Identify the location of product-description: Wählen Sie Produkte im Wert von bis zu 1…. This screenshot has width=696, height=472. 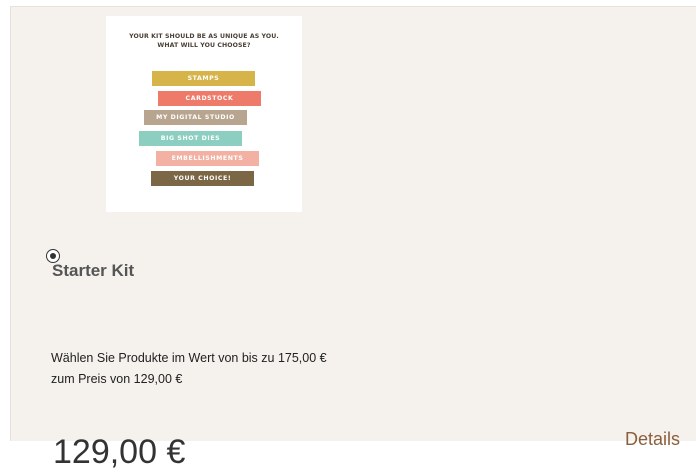
(261, 369).